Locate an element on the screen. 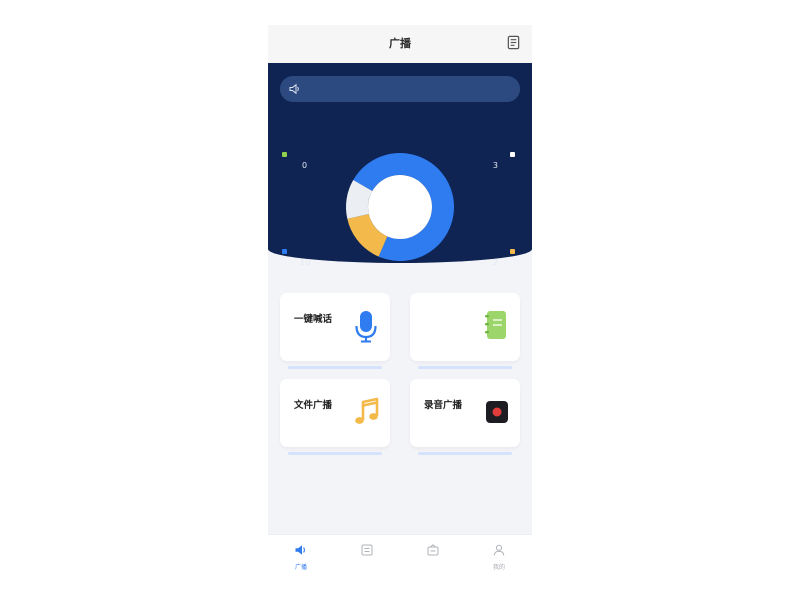 The width and height of the screenshot is (800, 600). bottom-nav: 广播 我的 is located at coordinates (400, 554).